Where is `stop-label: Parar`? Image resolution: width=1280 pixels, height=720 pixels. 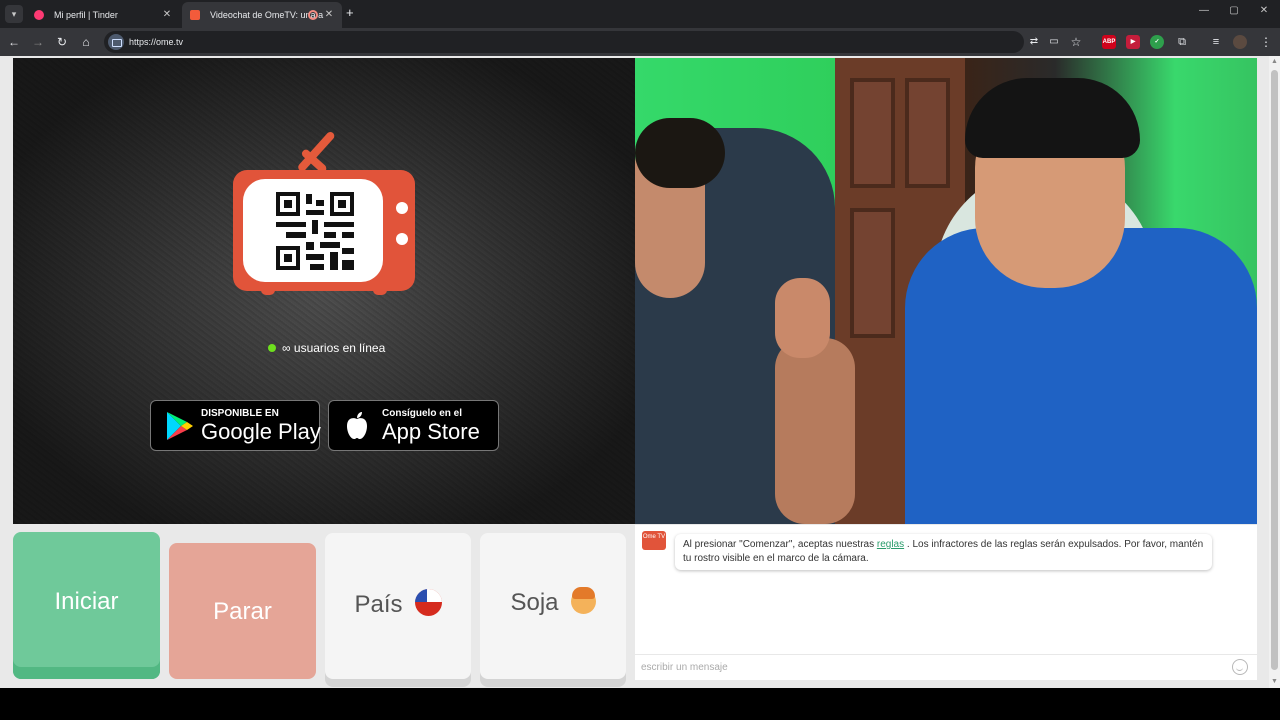
stop-label: Parar is located at coordinates (242, 611).